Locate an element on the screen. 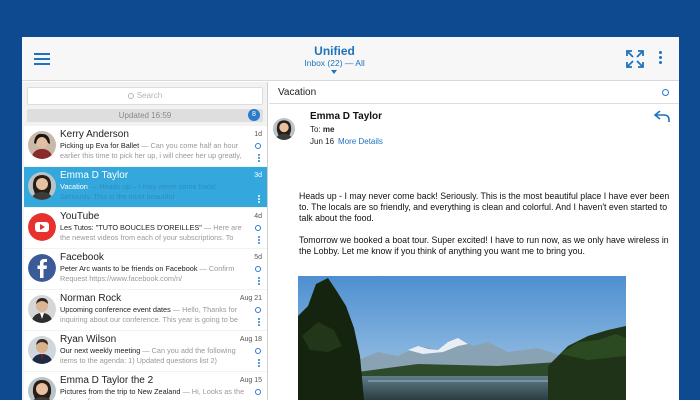  reply-icon is located at coordinates (662, 116).